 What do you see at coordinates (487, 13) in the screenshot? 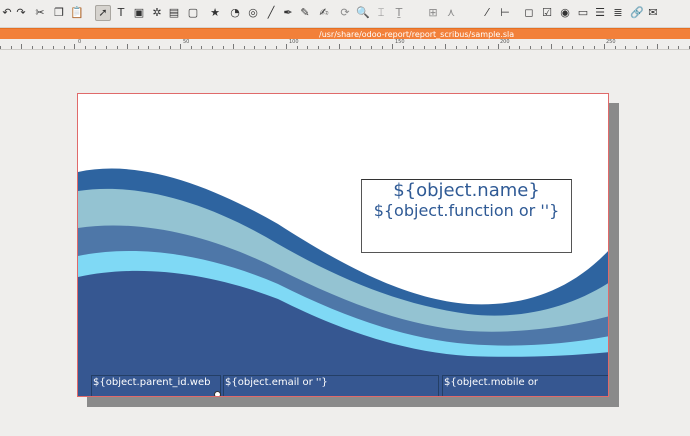
I see `eyedropper-icon: ⁄` at bounding box center [487, 13].